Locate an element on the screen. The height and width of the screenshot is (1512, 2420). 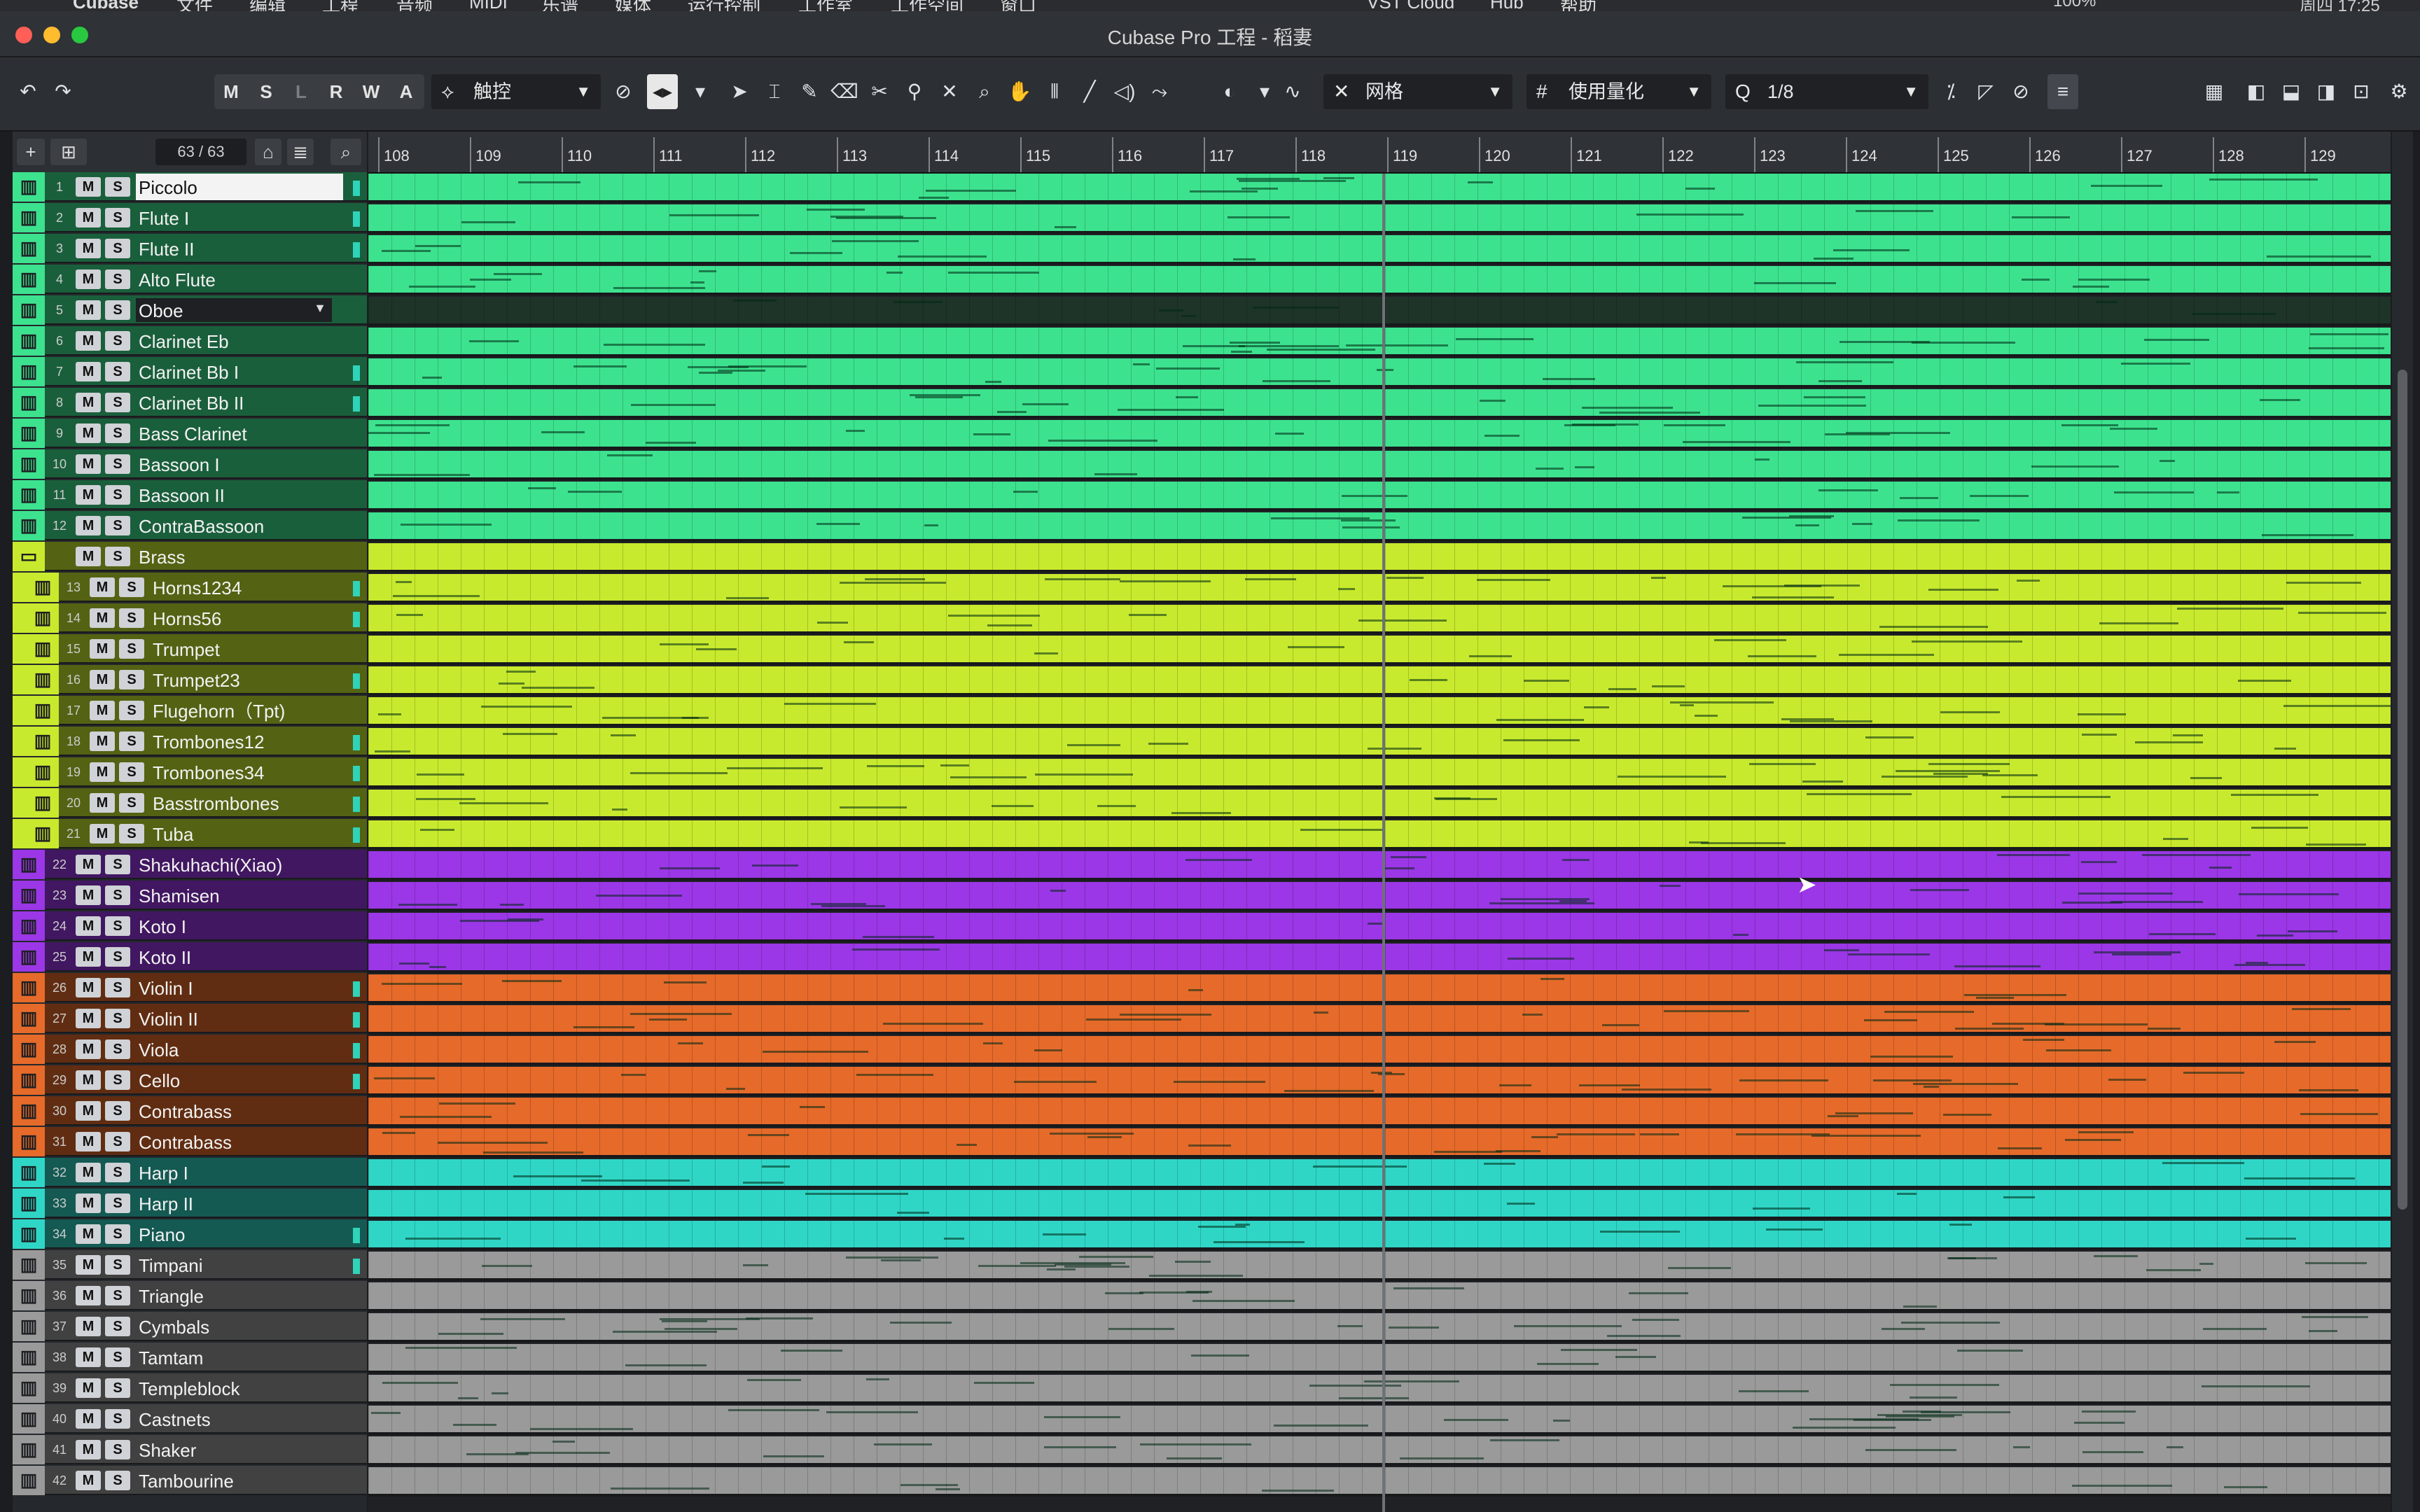
track-name: Horns56 is located at coordinates (187, 618).